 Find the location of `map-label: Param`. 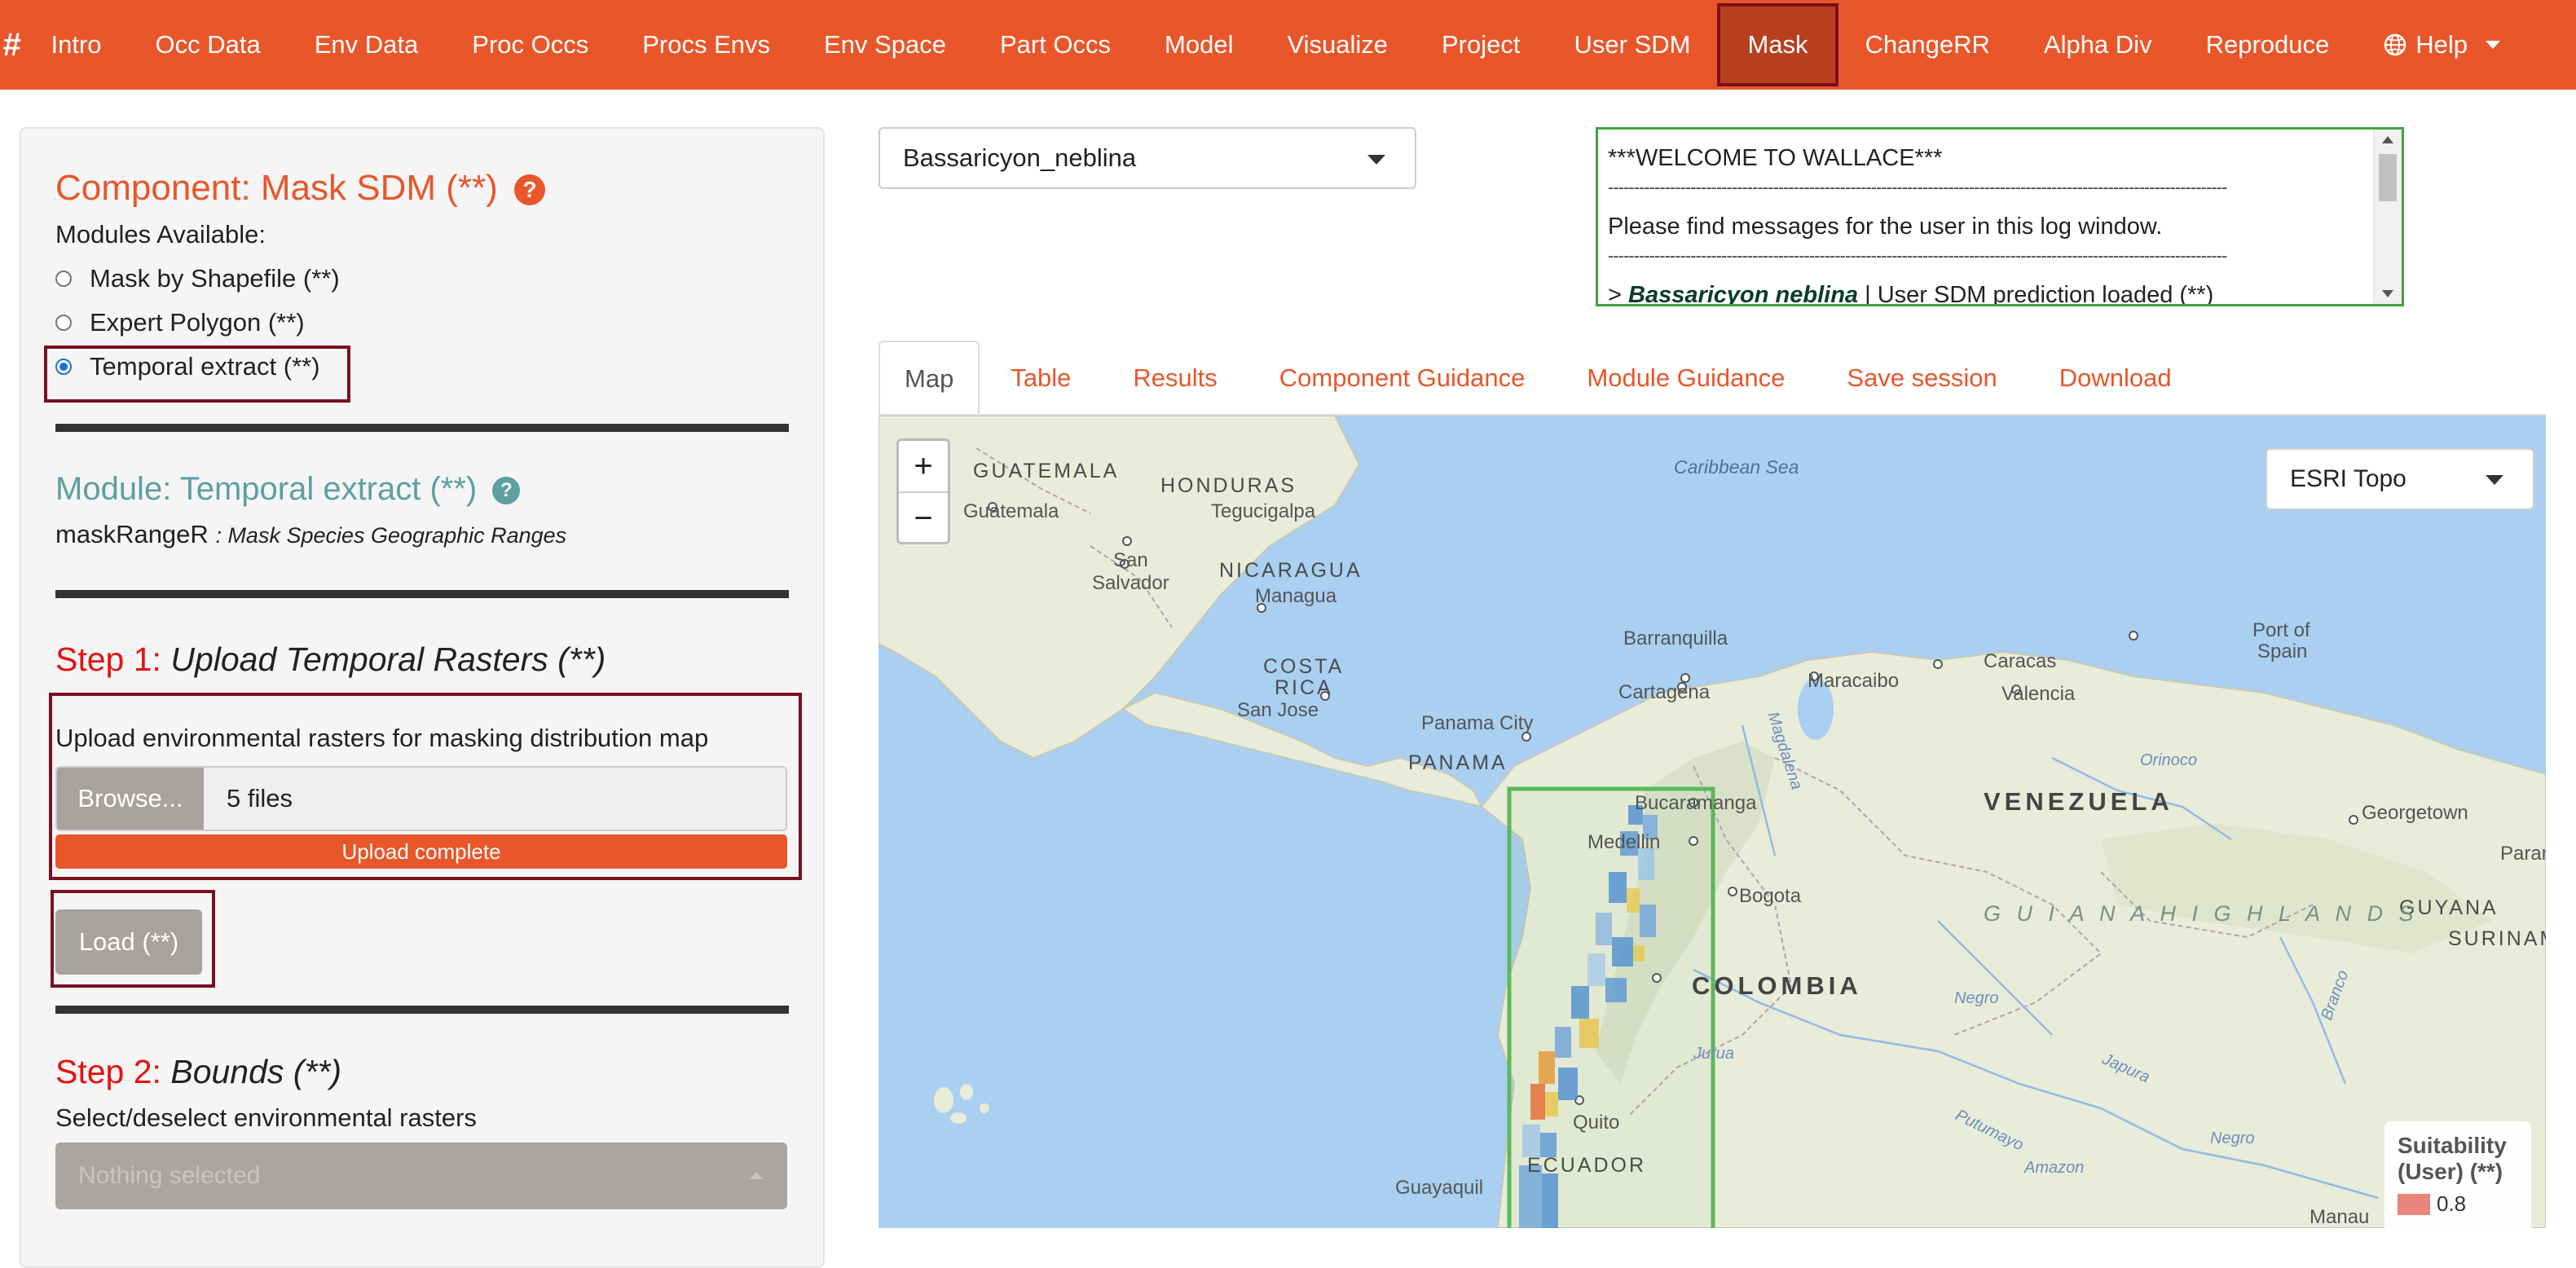

map-label: Param is located at coordinates (2523, 854).